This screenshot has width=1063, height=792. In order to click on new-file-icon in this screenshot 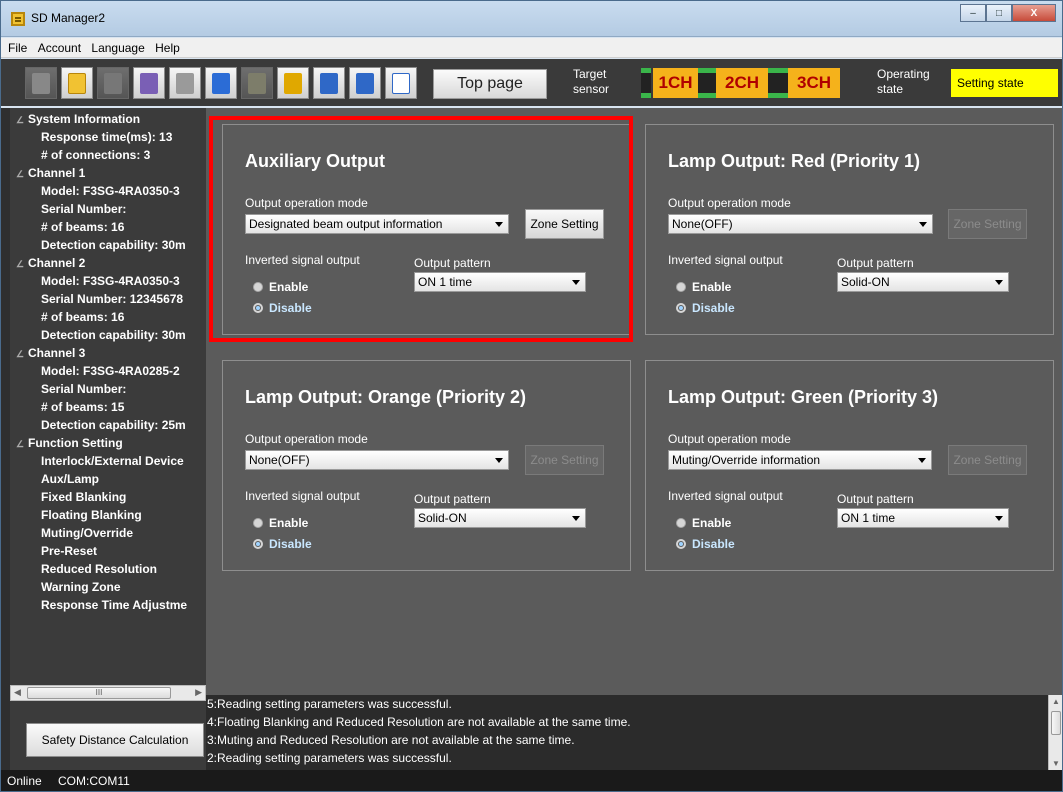, I will do `click(41, 83)`.